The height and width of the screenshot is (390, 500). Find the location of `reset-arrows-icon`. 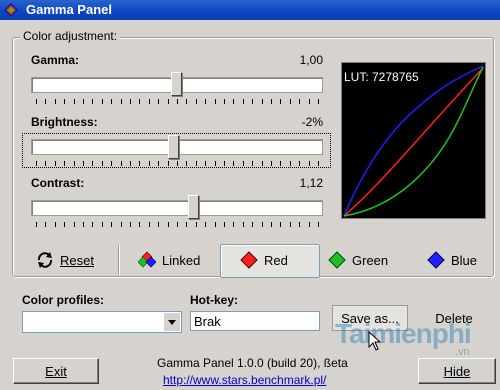

reset-arrows-icon is located at coordinates (45, 260).